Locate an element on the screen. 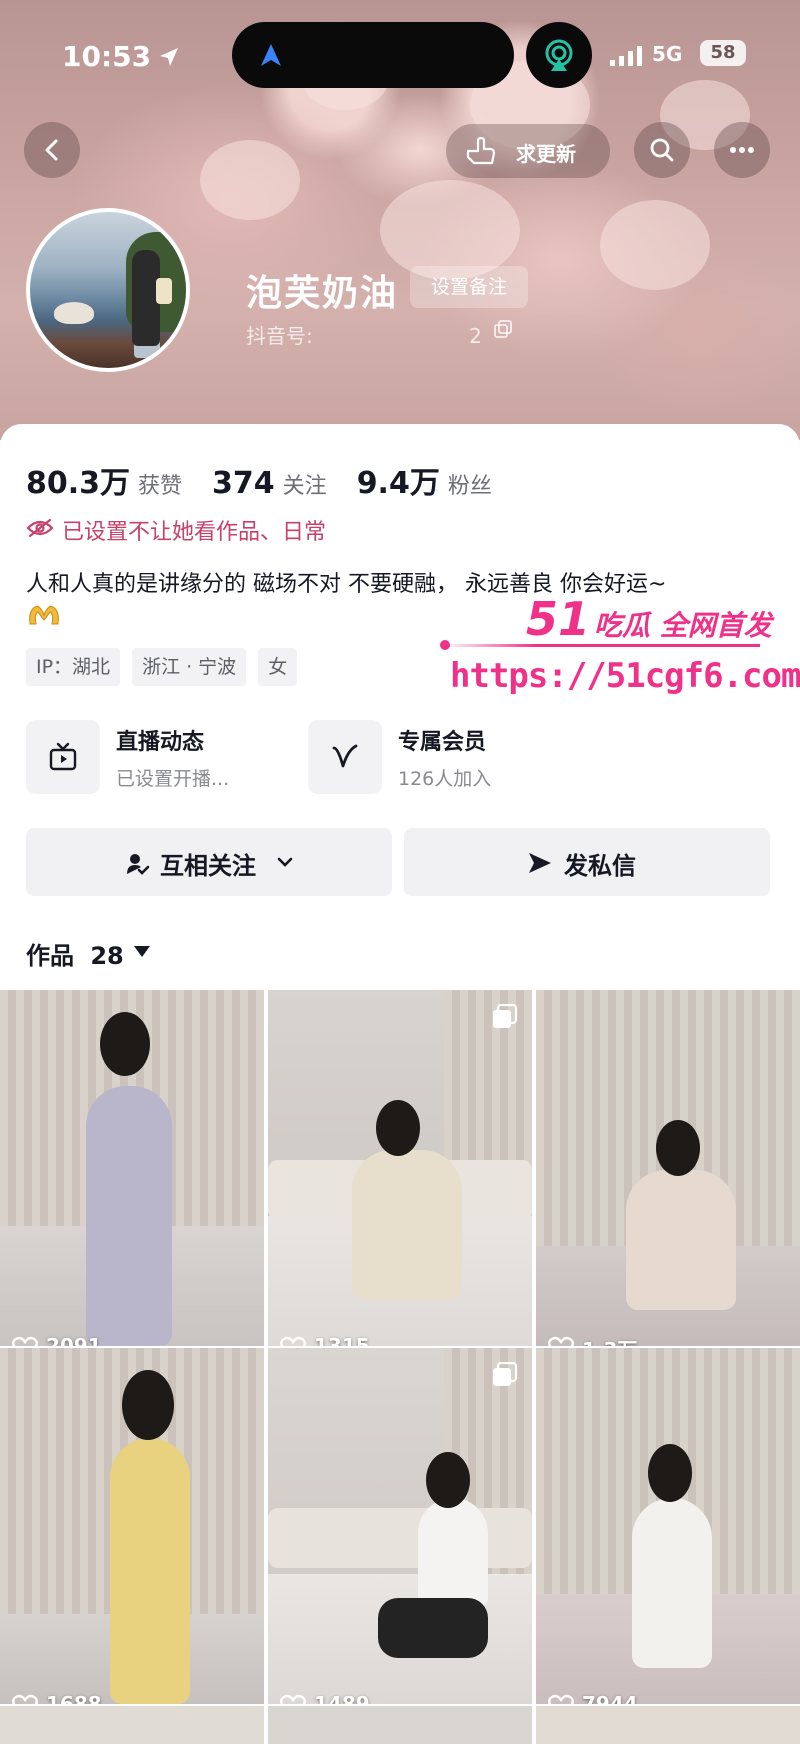  vip-icon-box is located at coordinates (345, 757).